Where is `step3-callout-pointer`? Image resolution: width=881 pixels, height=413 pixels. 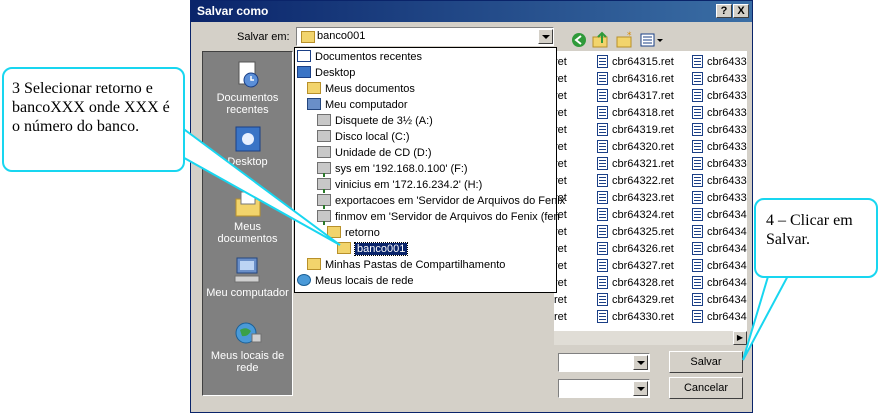 step3-callout-pointer is located at coordinates (254, 187).